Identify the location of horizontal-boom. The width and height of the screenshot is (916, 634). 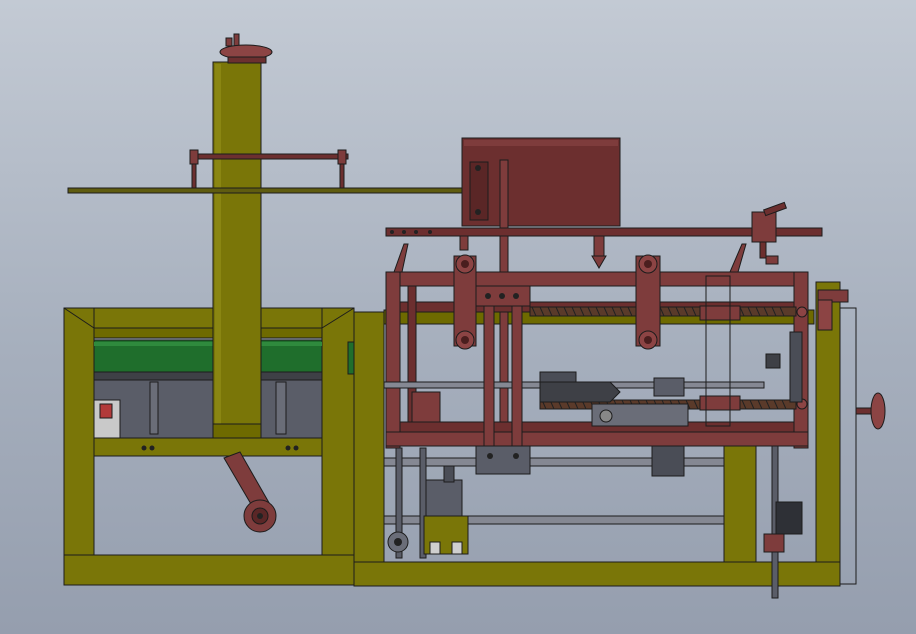
(273, 171).